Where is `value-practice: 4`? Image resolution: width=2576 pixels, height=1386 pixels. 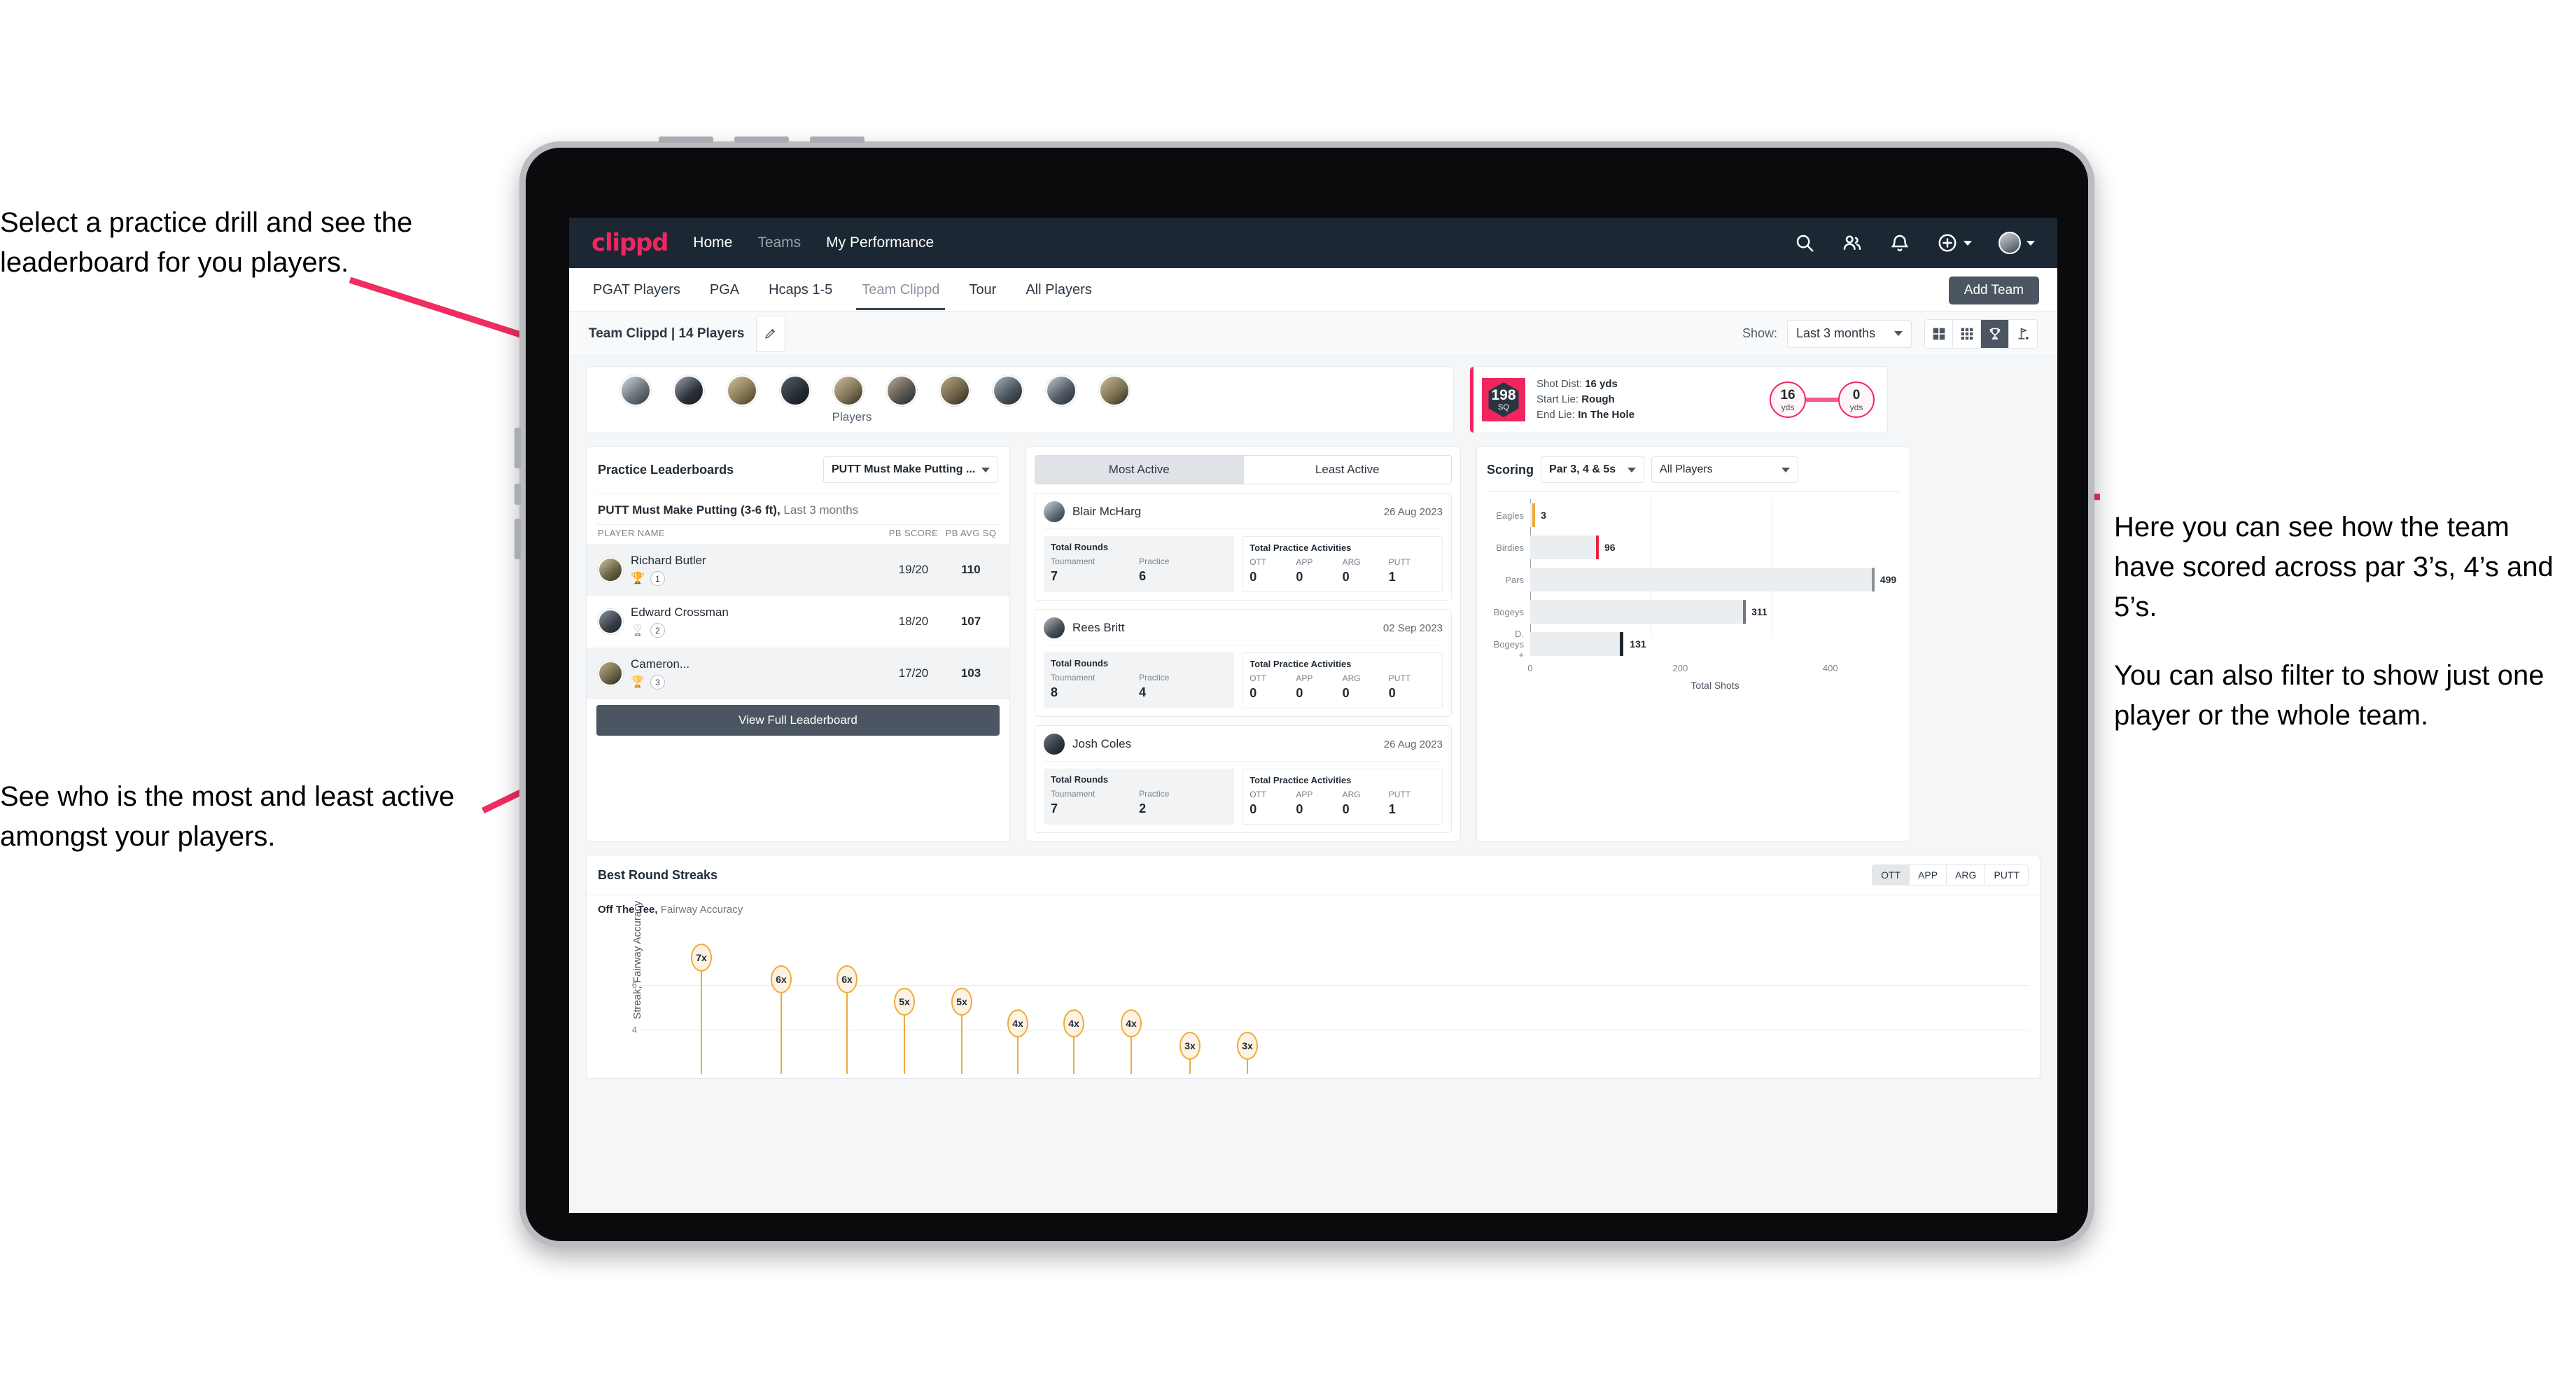 value-practice: 4 is located at coordinates (1143, 692).